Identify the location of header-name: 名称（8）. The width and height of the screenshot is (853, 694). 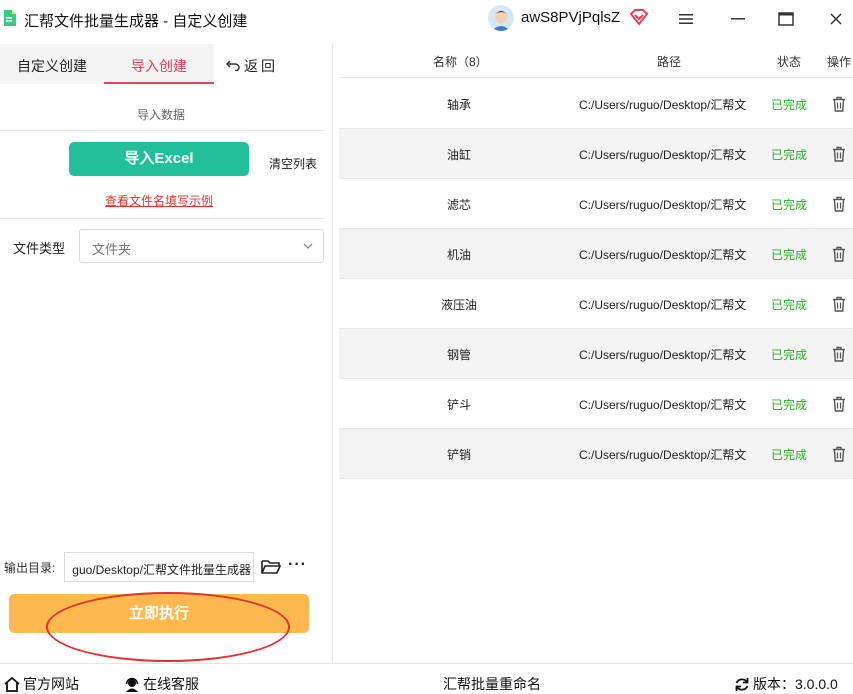
(460, 62).